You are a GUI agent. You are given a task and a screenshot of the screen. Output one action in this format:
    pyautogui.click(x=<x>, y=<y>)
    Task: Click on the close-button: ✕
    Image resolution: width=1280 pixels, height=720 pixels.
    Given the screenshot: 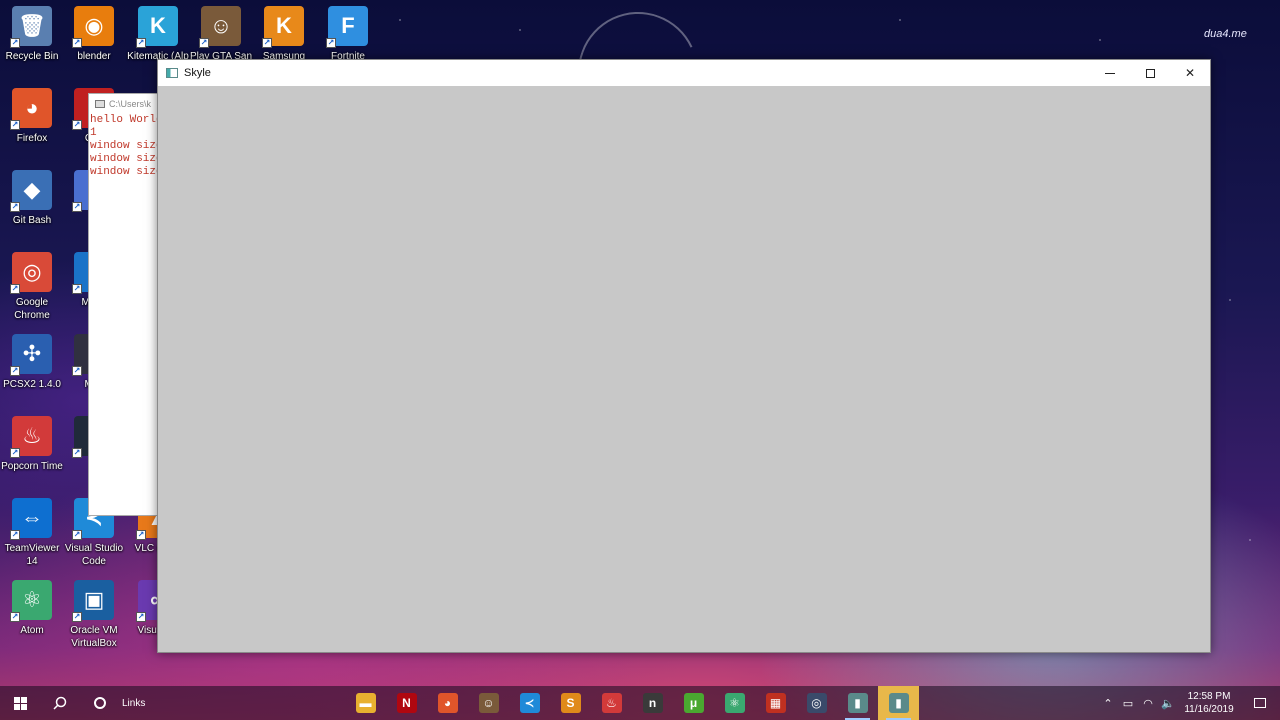 What is the action you would take?
    pyautogui.click(x=1190, y=73)
    